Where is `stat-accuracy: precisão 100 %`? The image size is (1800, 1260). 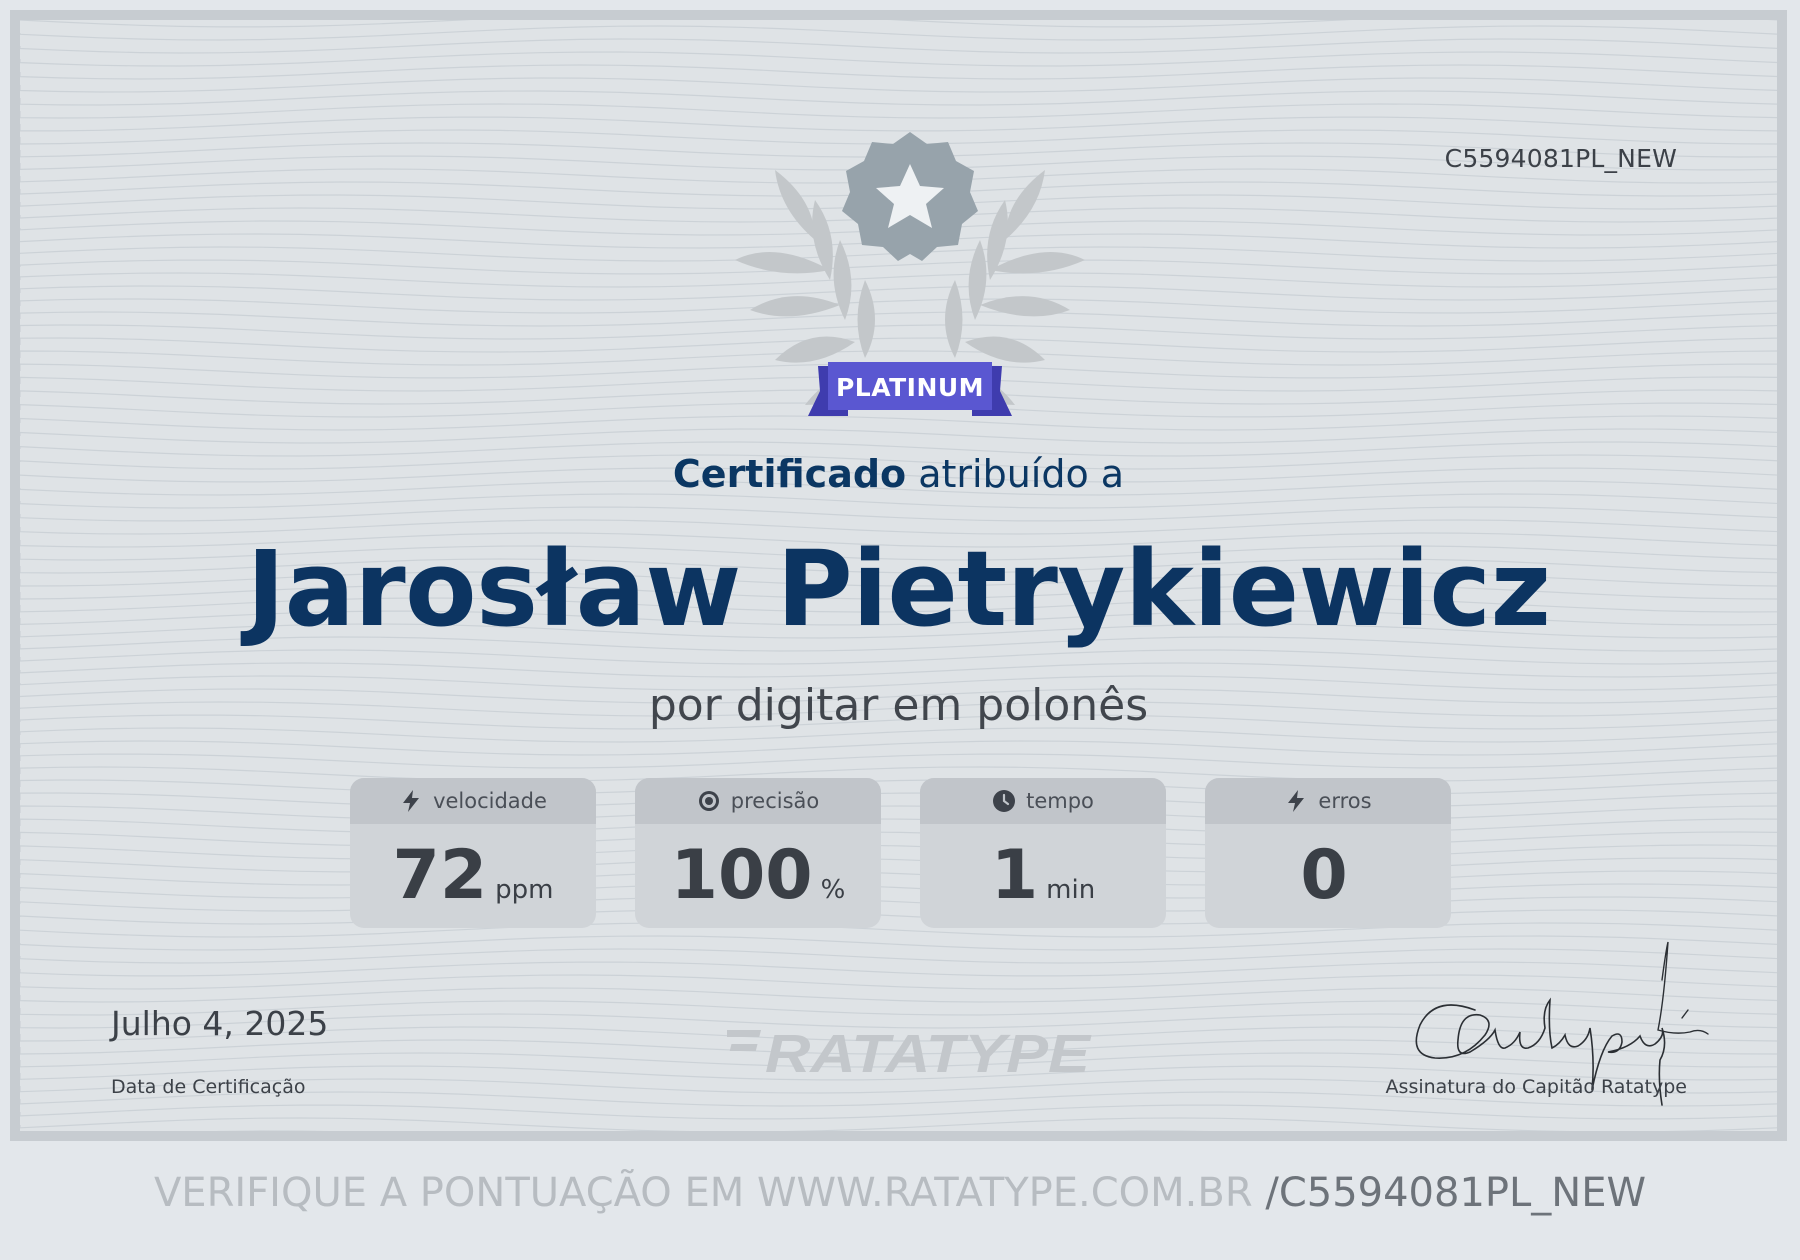
stat-accuracy: precisão 100 % is located at coordinates (758, 853).